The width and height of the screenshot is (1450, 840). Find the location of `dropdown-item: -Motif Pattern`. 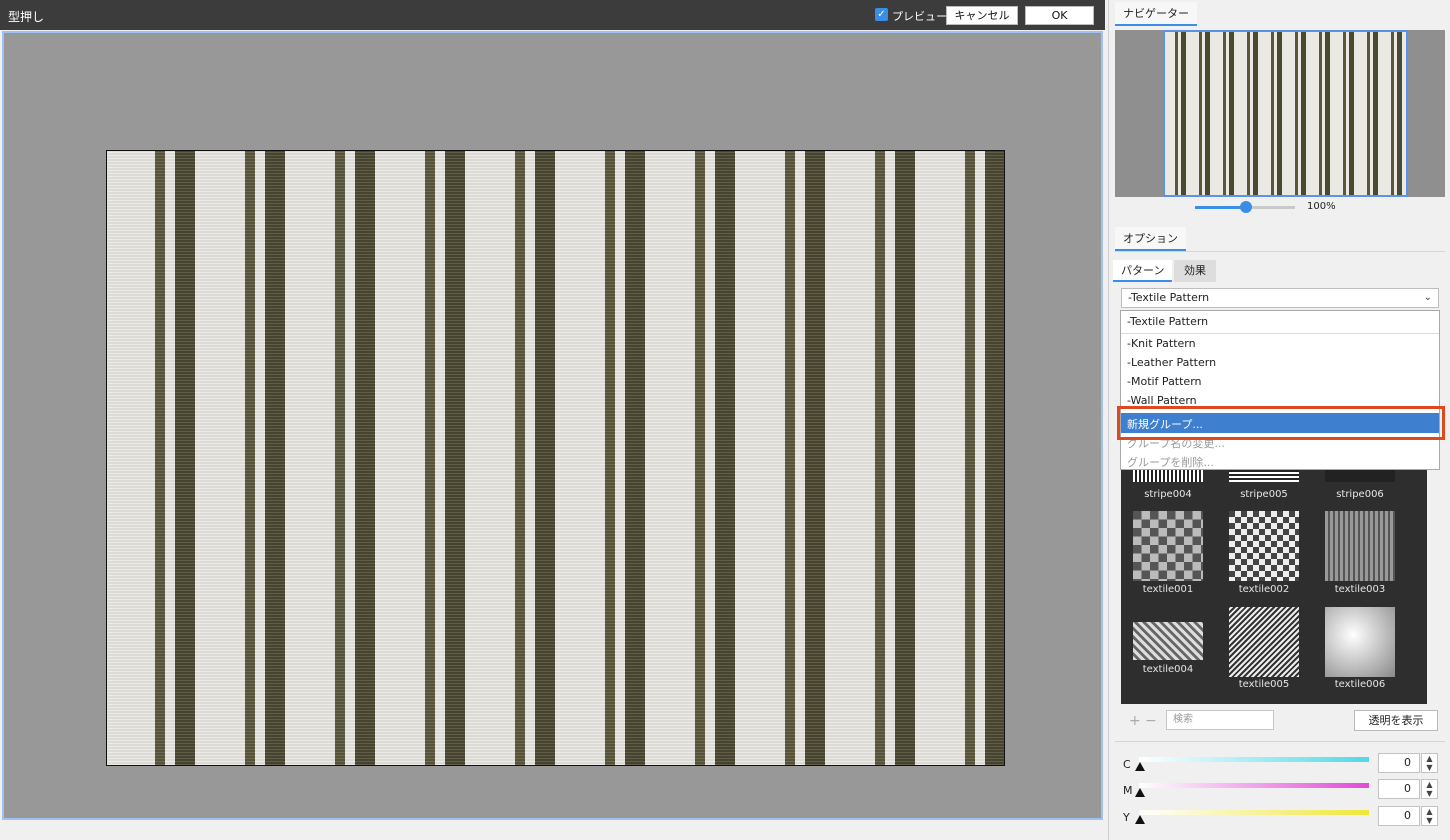

dropdown-item: -Motif Pattern is located at coordinates (1164, 381).